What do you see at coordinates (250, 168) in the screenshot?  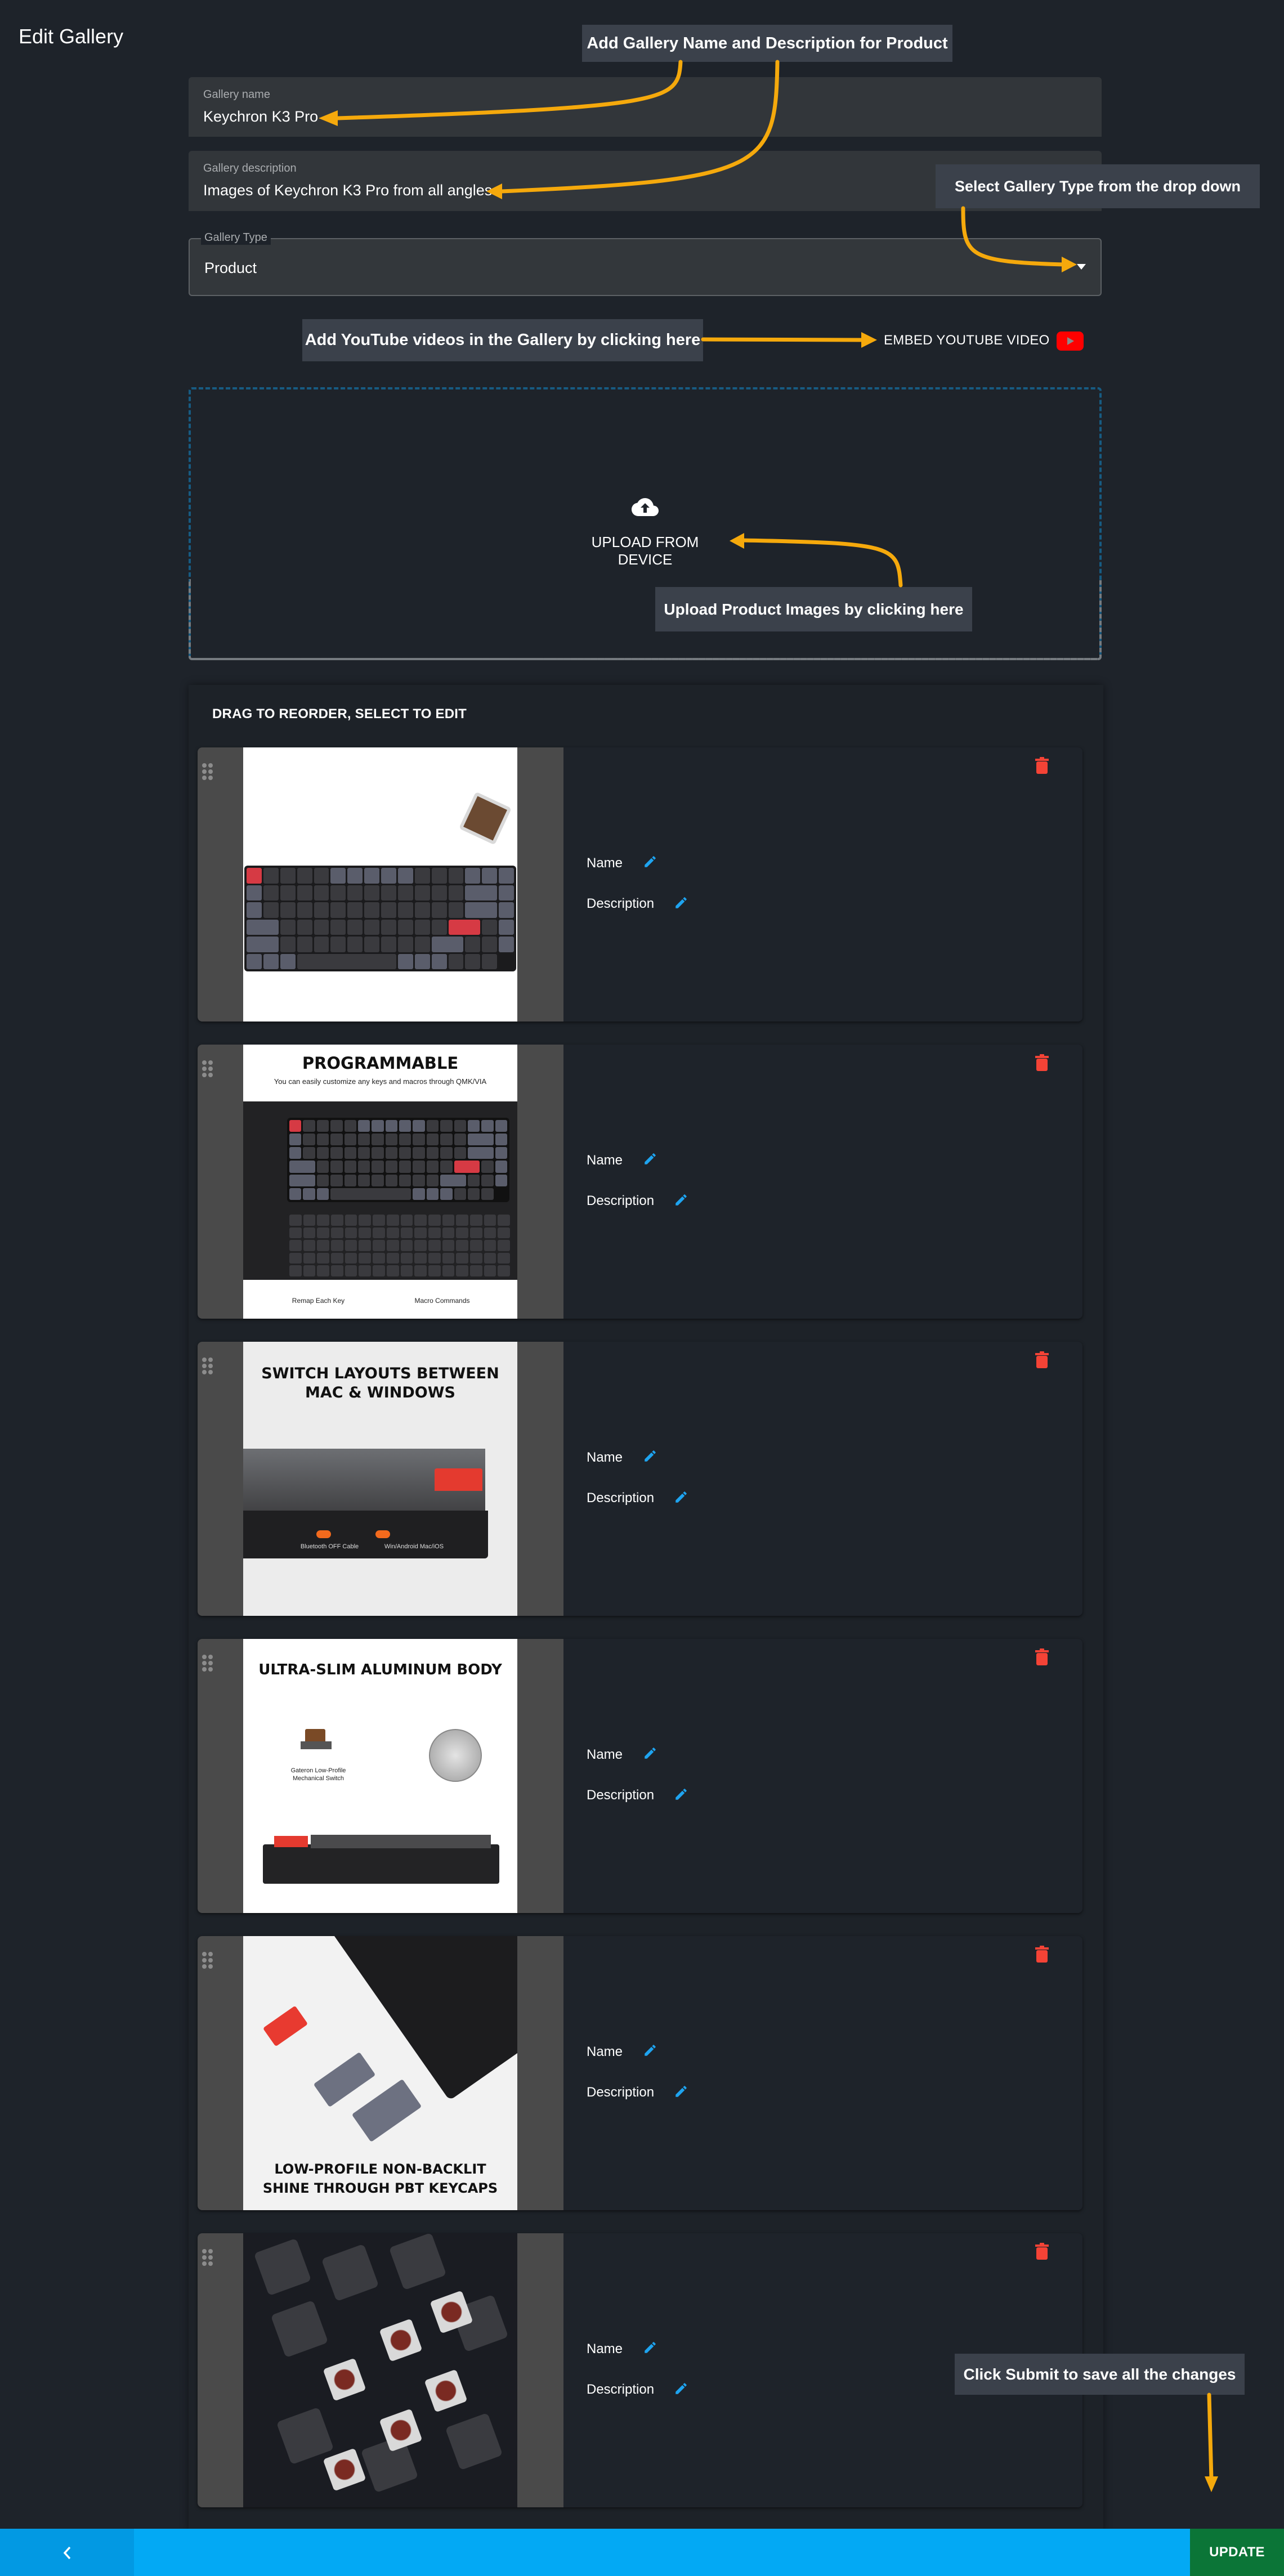 I see `gallery-description-label: Gallery description` at bounding box center [250, 168].